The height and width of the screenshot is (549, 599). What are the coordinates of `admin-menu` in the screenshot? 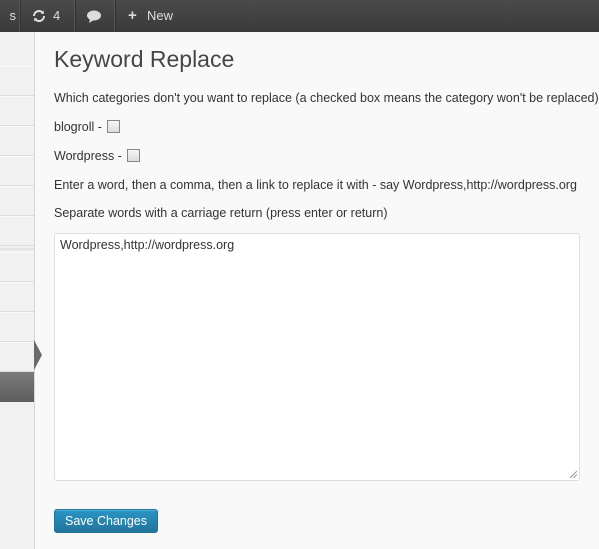 It's located at (17, 290).